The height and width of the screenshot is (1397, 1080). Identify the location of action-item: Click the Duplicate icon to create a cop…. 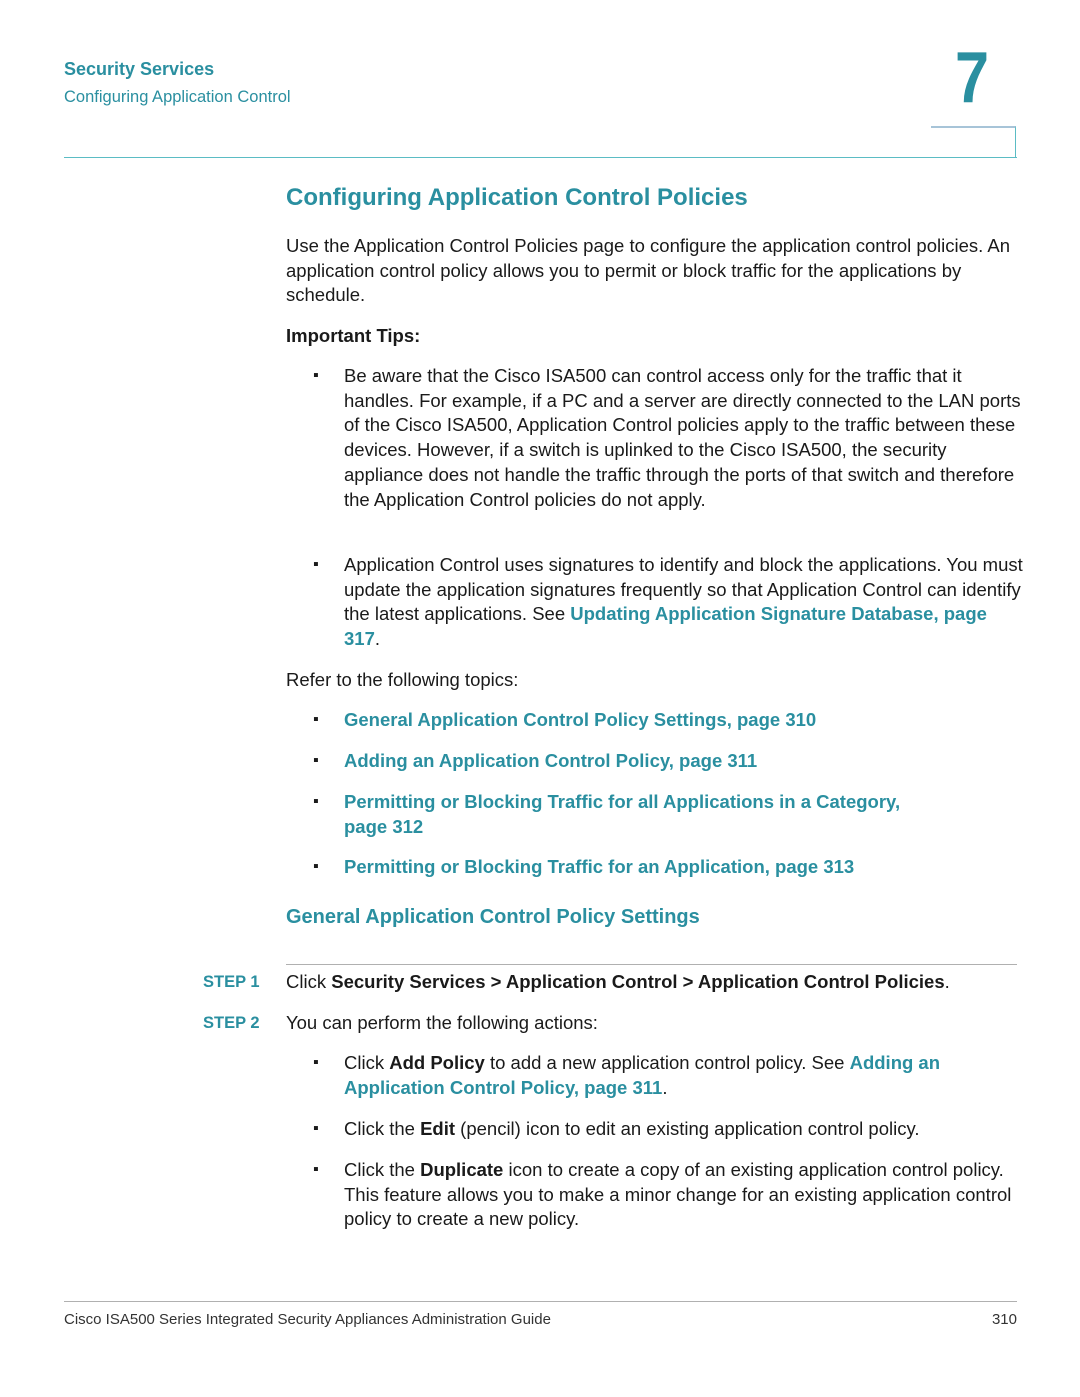
(684, 1195).